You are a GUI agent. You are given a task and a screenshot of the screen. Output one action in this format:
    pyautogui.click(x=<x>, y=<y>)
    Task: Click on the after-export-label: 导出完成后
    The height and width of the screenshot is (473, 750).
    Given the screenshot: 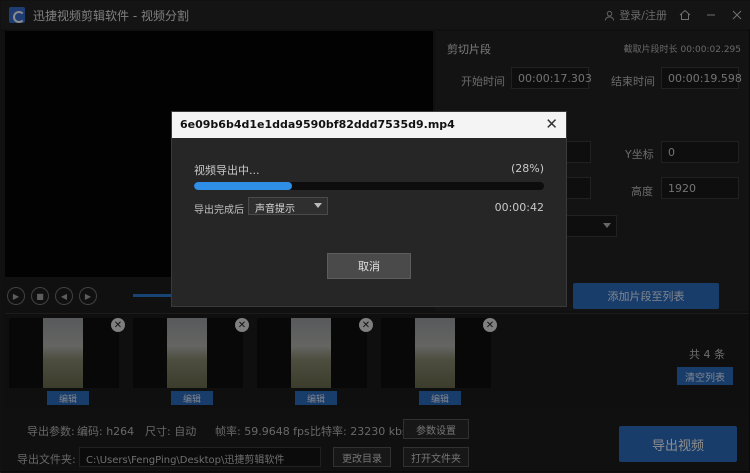 What is the action you would take?
    pyautogui.click(x=219, y=210)
    